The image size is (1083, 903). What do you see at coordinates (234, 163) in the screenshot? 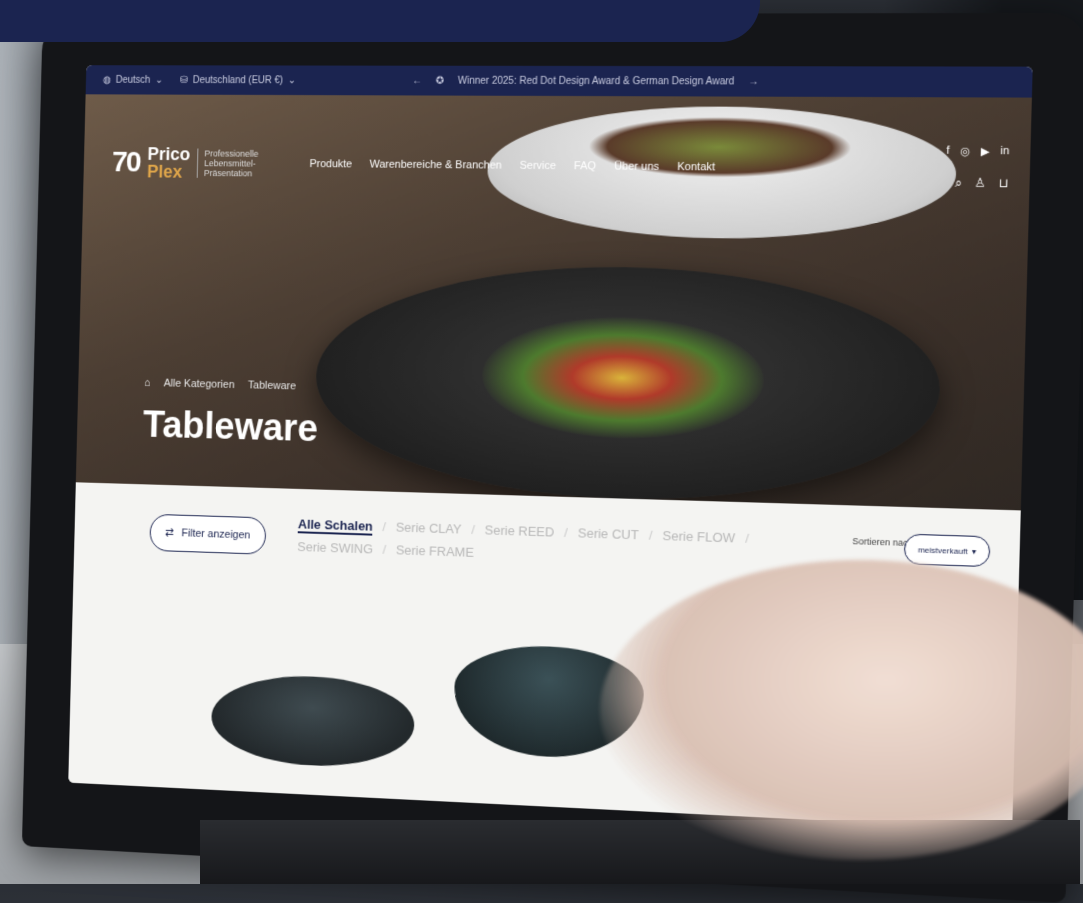
I see `logo-tagline: Professionelle Lebensmittel-Präsentation` at bounding box center [234, 163].